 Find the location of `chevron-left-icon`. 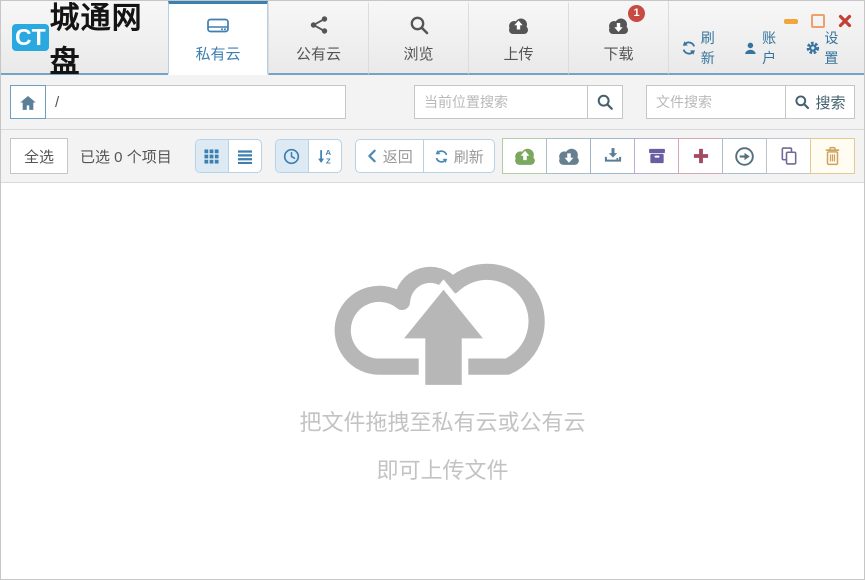

chevron-left-icon is located at coordinates (371, 156).